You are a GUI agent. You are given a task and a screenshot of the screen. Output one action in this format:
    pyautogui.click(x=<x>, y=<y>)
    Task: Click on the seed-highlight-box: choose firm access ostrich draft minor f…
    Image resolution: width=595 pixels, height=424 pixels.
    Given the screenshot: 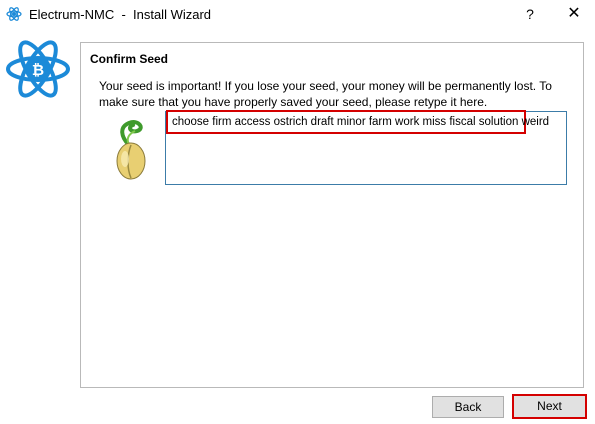 What is the action you would take?
    pyautogui.click(x=357, y=122)
    